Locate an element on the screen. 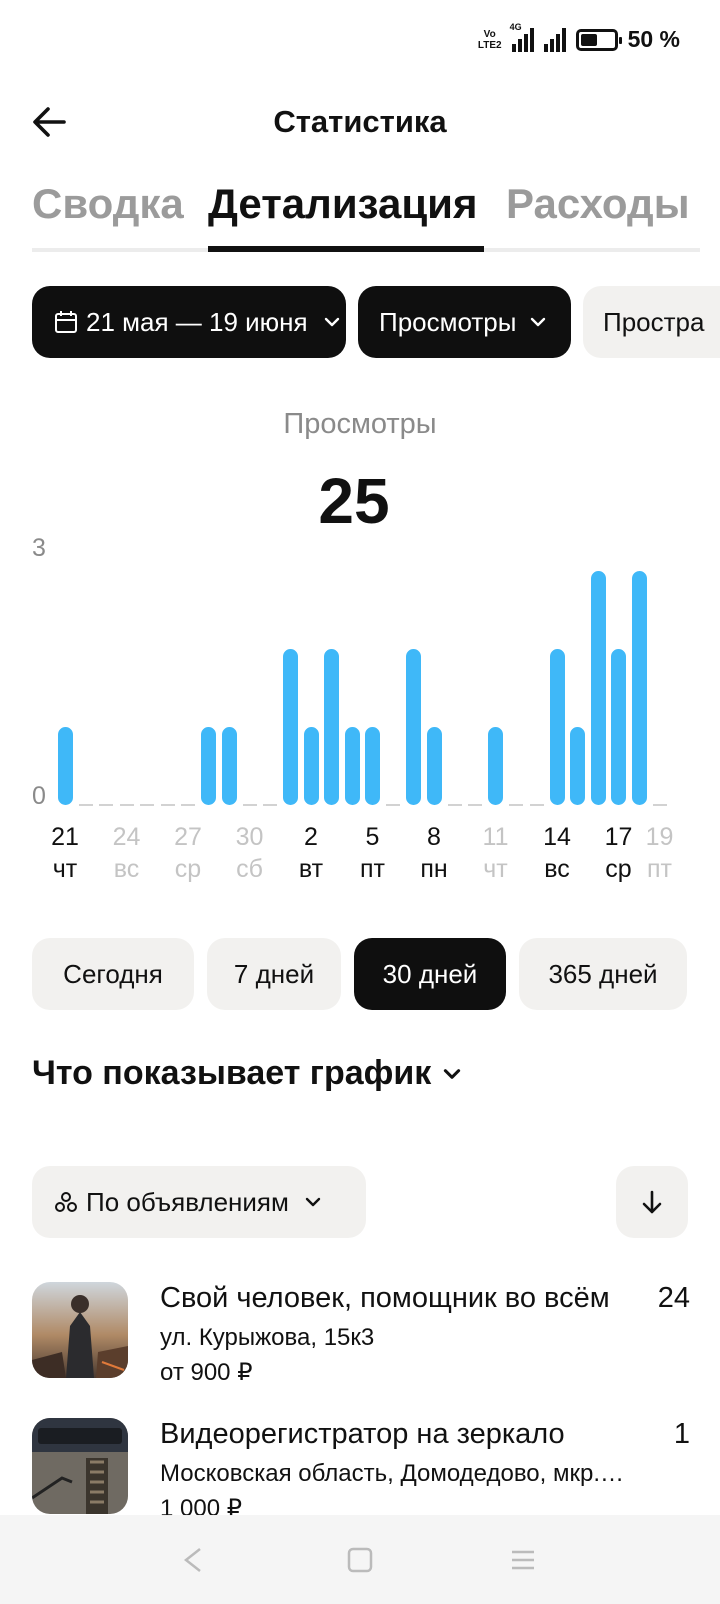 The width and height of the screenshot is (720, 1604). nav-back-icon is located at coordinates (193, 1560).